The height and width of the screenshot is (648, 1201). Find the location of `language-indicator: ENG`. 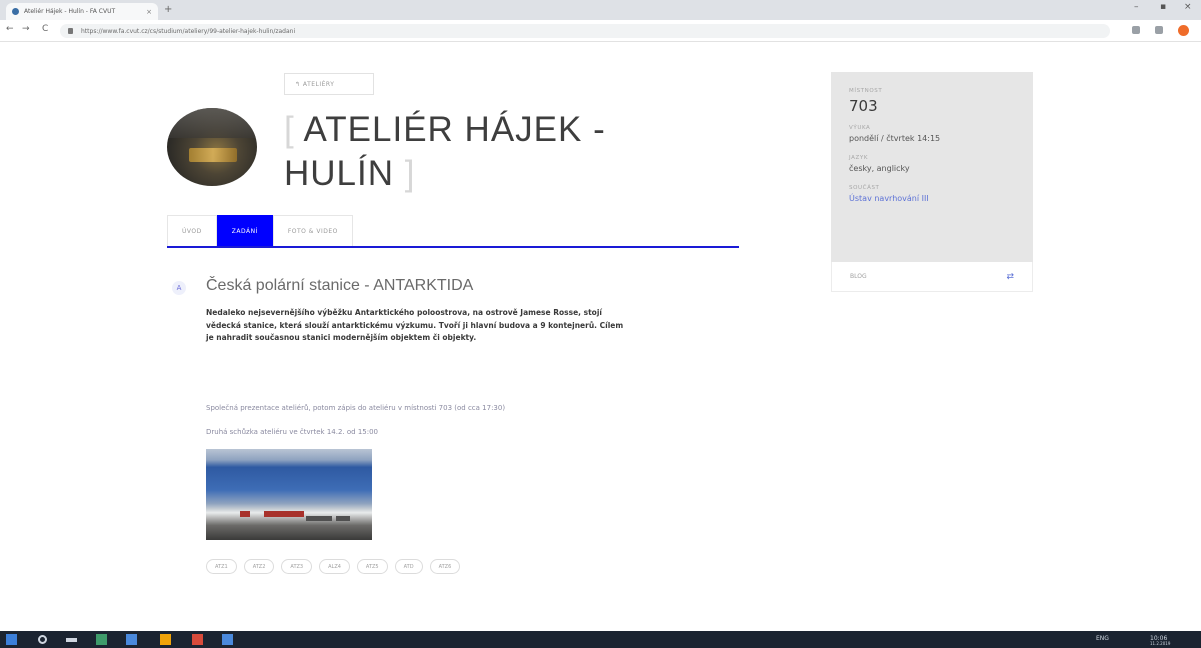

language-indicator: ENG is located at coordinates (1102, 638).